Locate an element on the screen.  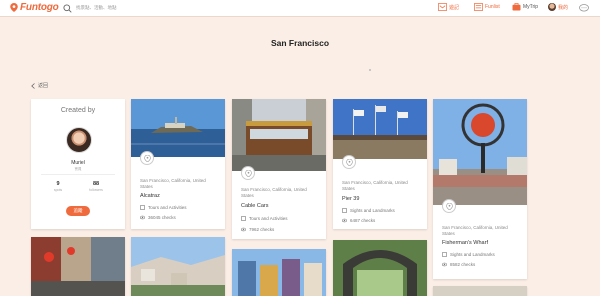
place-name: Alcatraz is located at coordinates (150, 196).